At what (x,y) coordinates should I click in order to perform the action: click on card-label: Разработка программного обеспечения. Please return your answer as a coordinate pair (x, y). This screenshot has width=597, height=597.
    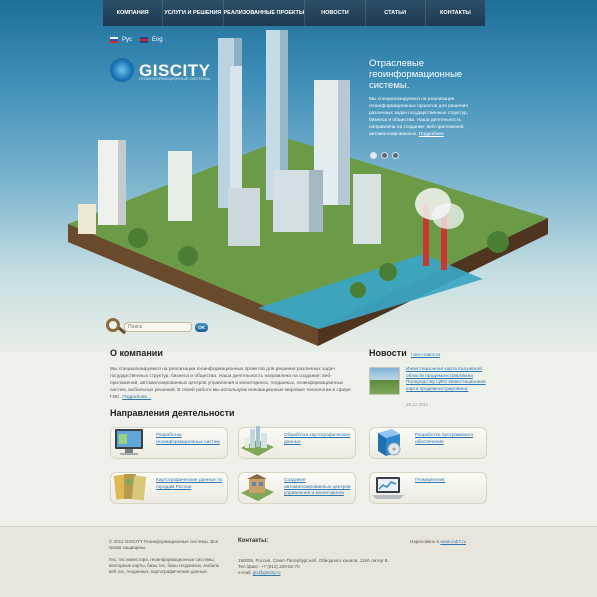
    Looking at the image, I should click on (444, 439).